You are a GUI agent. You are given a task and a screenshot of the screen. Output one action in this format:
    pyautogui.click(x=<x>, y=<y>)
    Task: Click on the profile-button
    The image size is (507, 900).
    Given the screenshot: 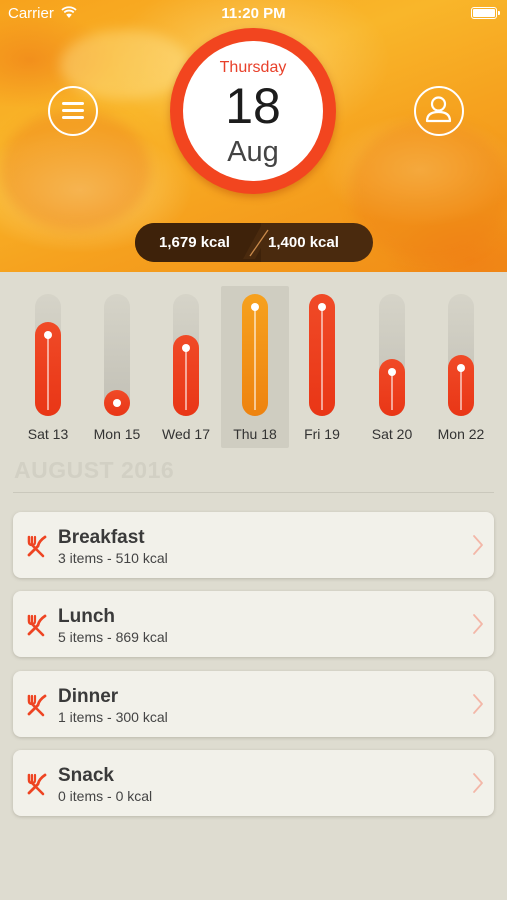 What is the action you would take?
    pyautogui.click(x=439, y=111)
    